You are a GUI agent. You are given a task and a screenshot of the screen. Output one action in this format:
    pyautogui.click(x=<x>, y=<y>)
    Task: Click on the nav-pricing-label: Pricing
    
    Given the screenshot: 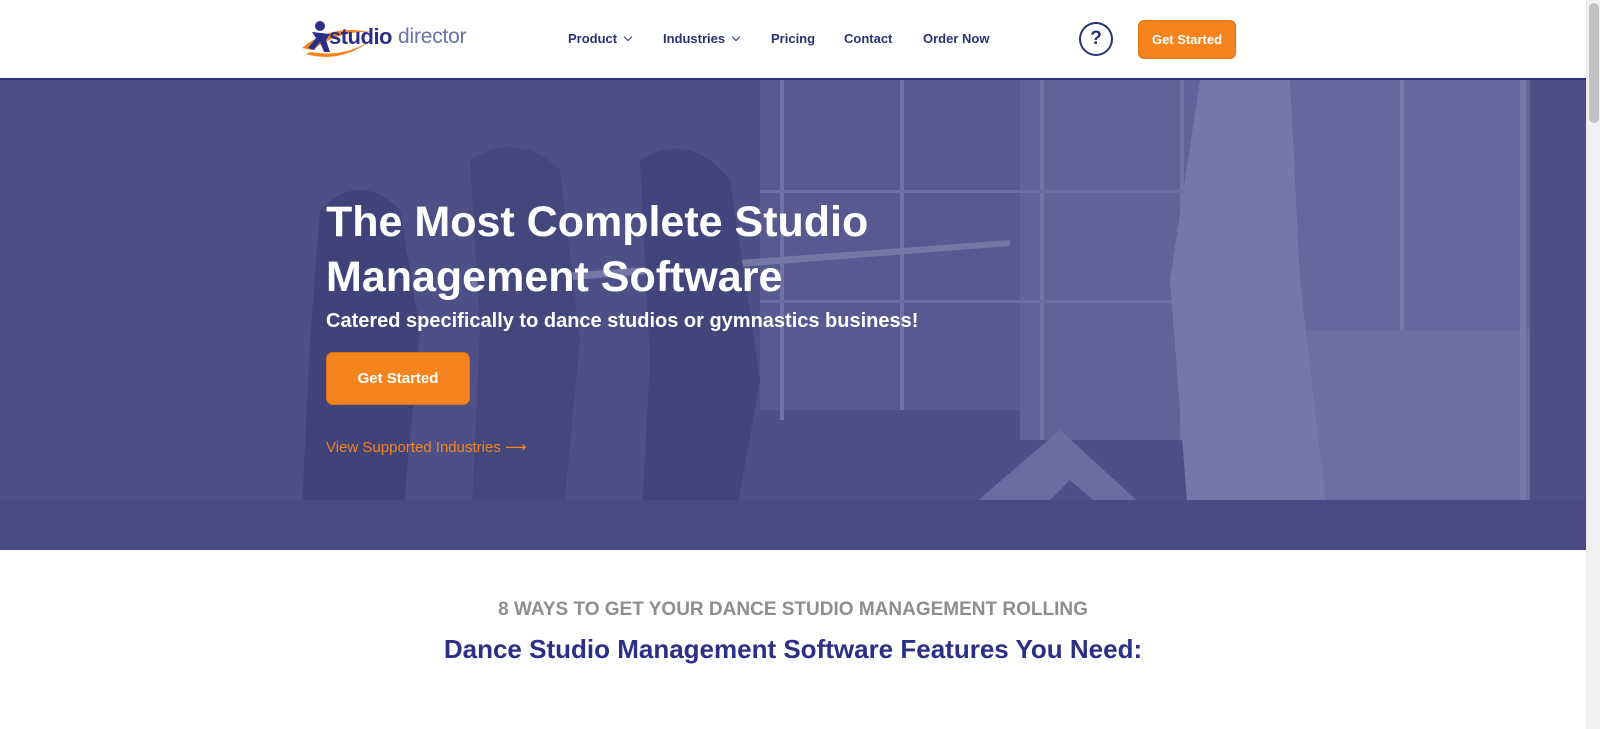 What is the action you would take?
    pyautogui.click(x=793, y=38)
    